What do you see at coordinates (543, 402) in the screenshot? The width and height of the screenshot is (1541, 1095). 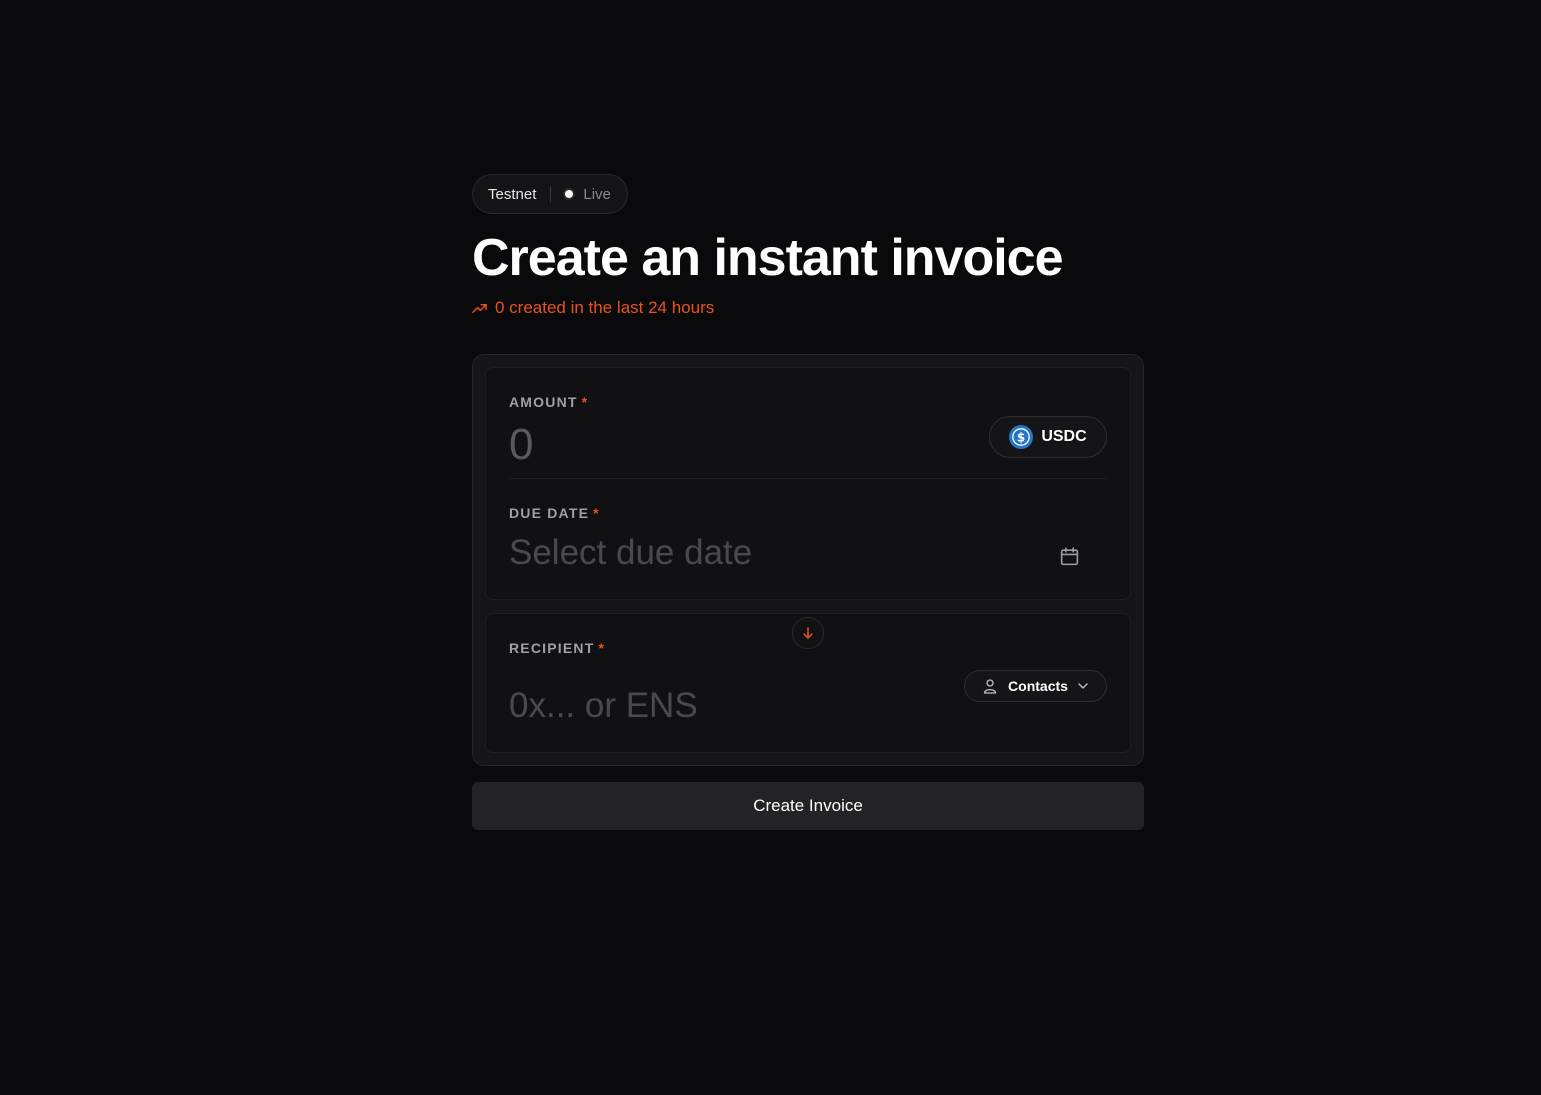 I see `amount-label-text: AMOUNT` at bounding box center [543, 402].